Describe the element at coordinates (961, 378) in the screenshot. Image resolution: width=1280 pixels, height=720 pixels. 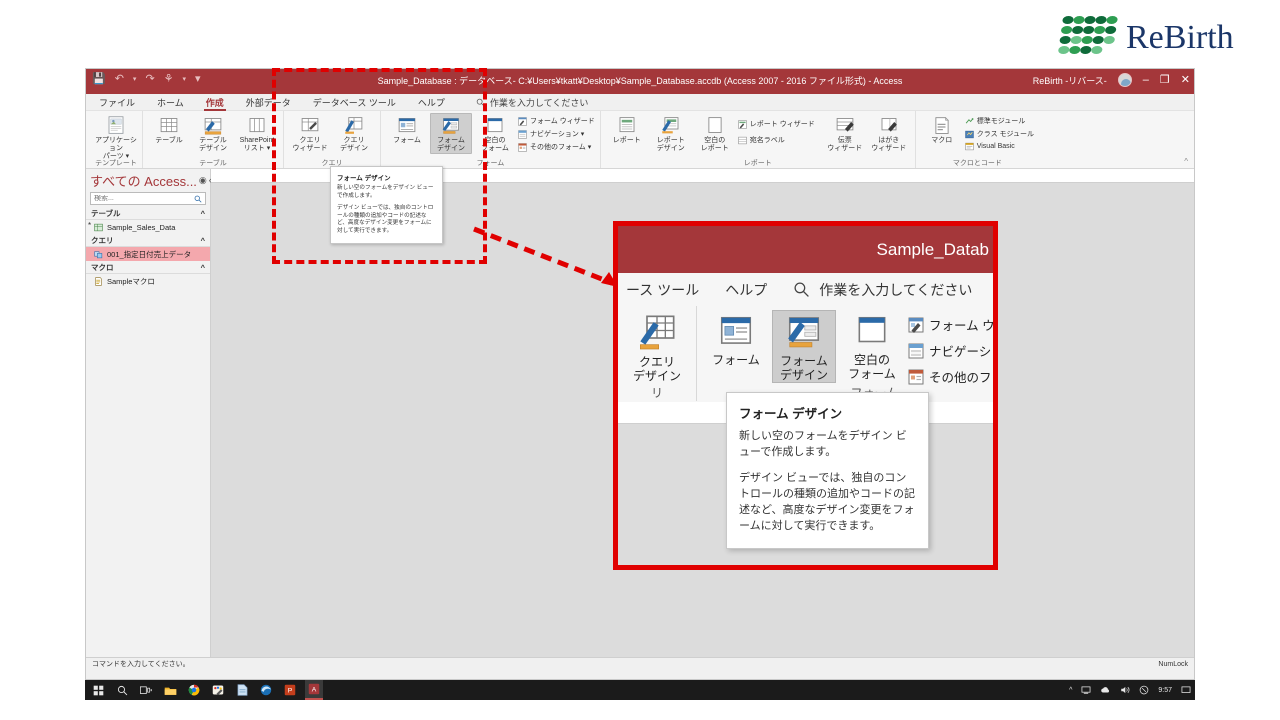
I see `callout-more-forms-label: その他のフォーム ▾` at that location.